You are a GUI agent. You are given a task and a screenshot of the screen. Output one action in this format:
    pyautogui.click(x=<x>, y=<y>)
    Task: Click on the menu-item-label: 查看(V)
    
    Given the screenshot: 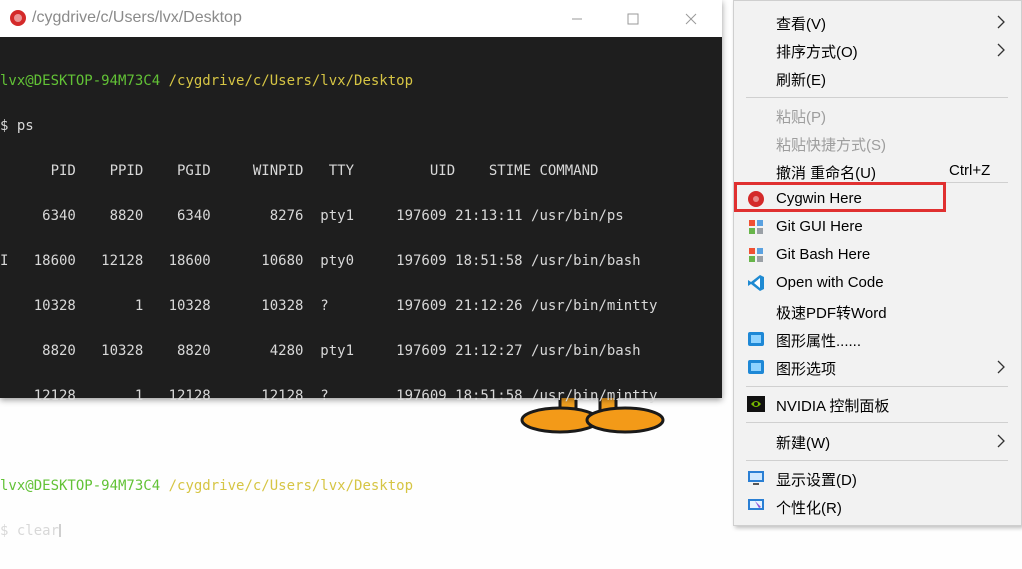 What is the action you would take?
    pyautogui.click(x=801, y=24)
    